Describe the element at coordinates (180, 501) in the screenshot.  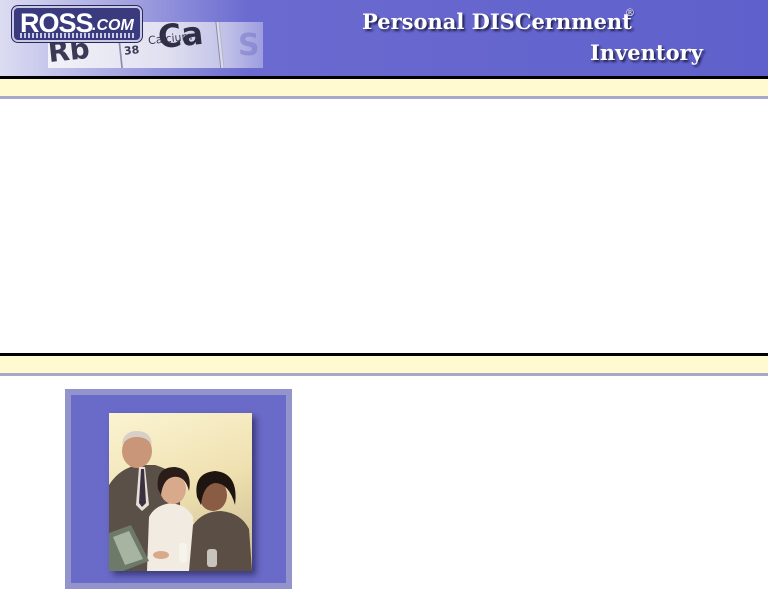
I see `business-photo-illustration` at that location.